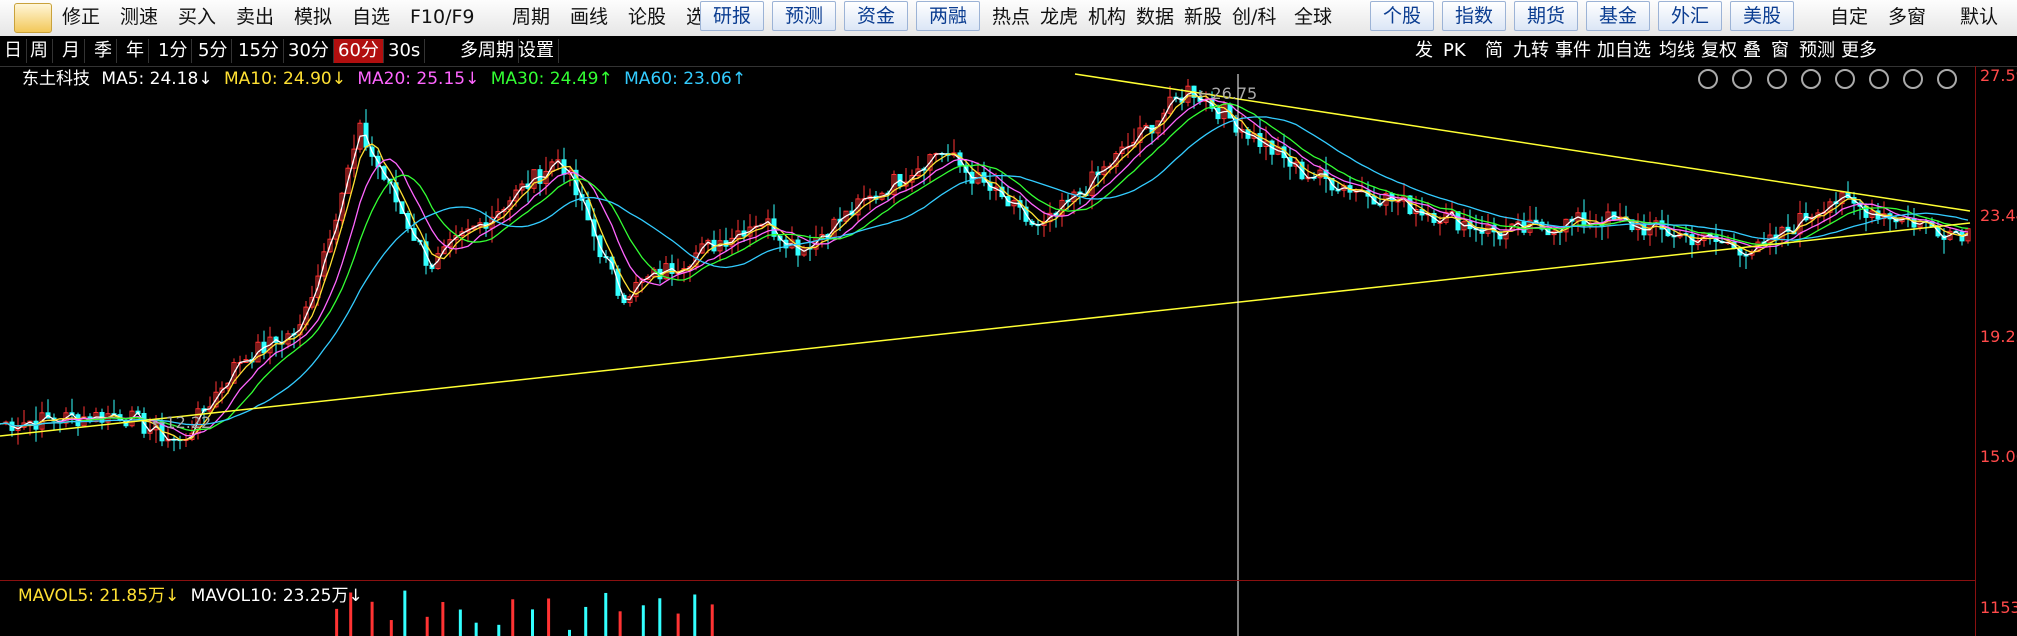 Image resolution: width=2017 pixels, height=636 pixels. What do you see at coordinates (1227, 93) in the screenshot?
I see `price-annotation: ←26.75` at bounding box center [1227, 93].